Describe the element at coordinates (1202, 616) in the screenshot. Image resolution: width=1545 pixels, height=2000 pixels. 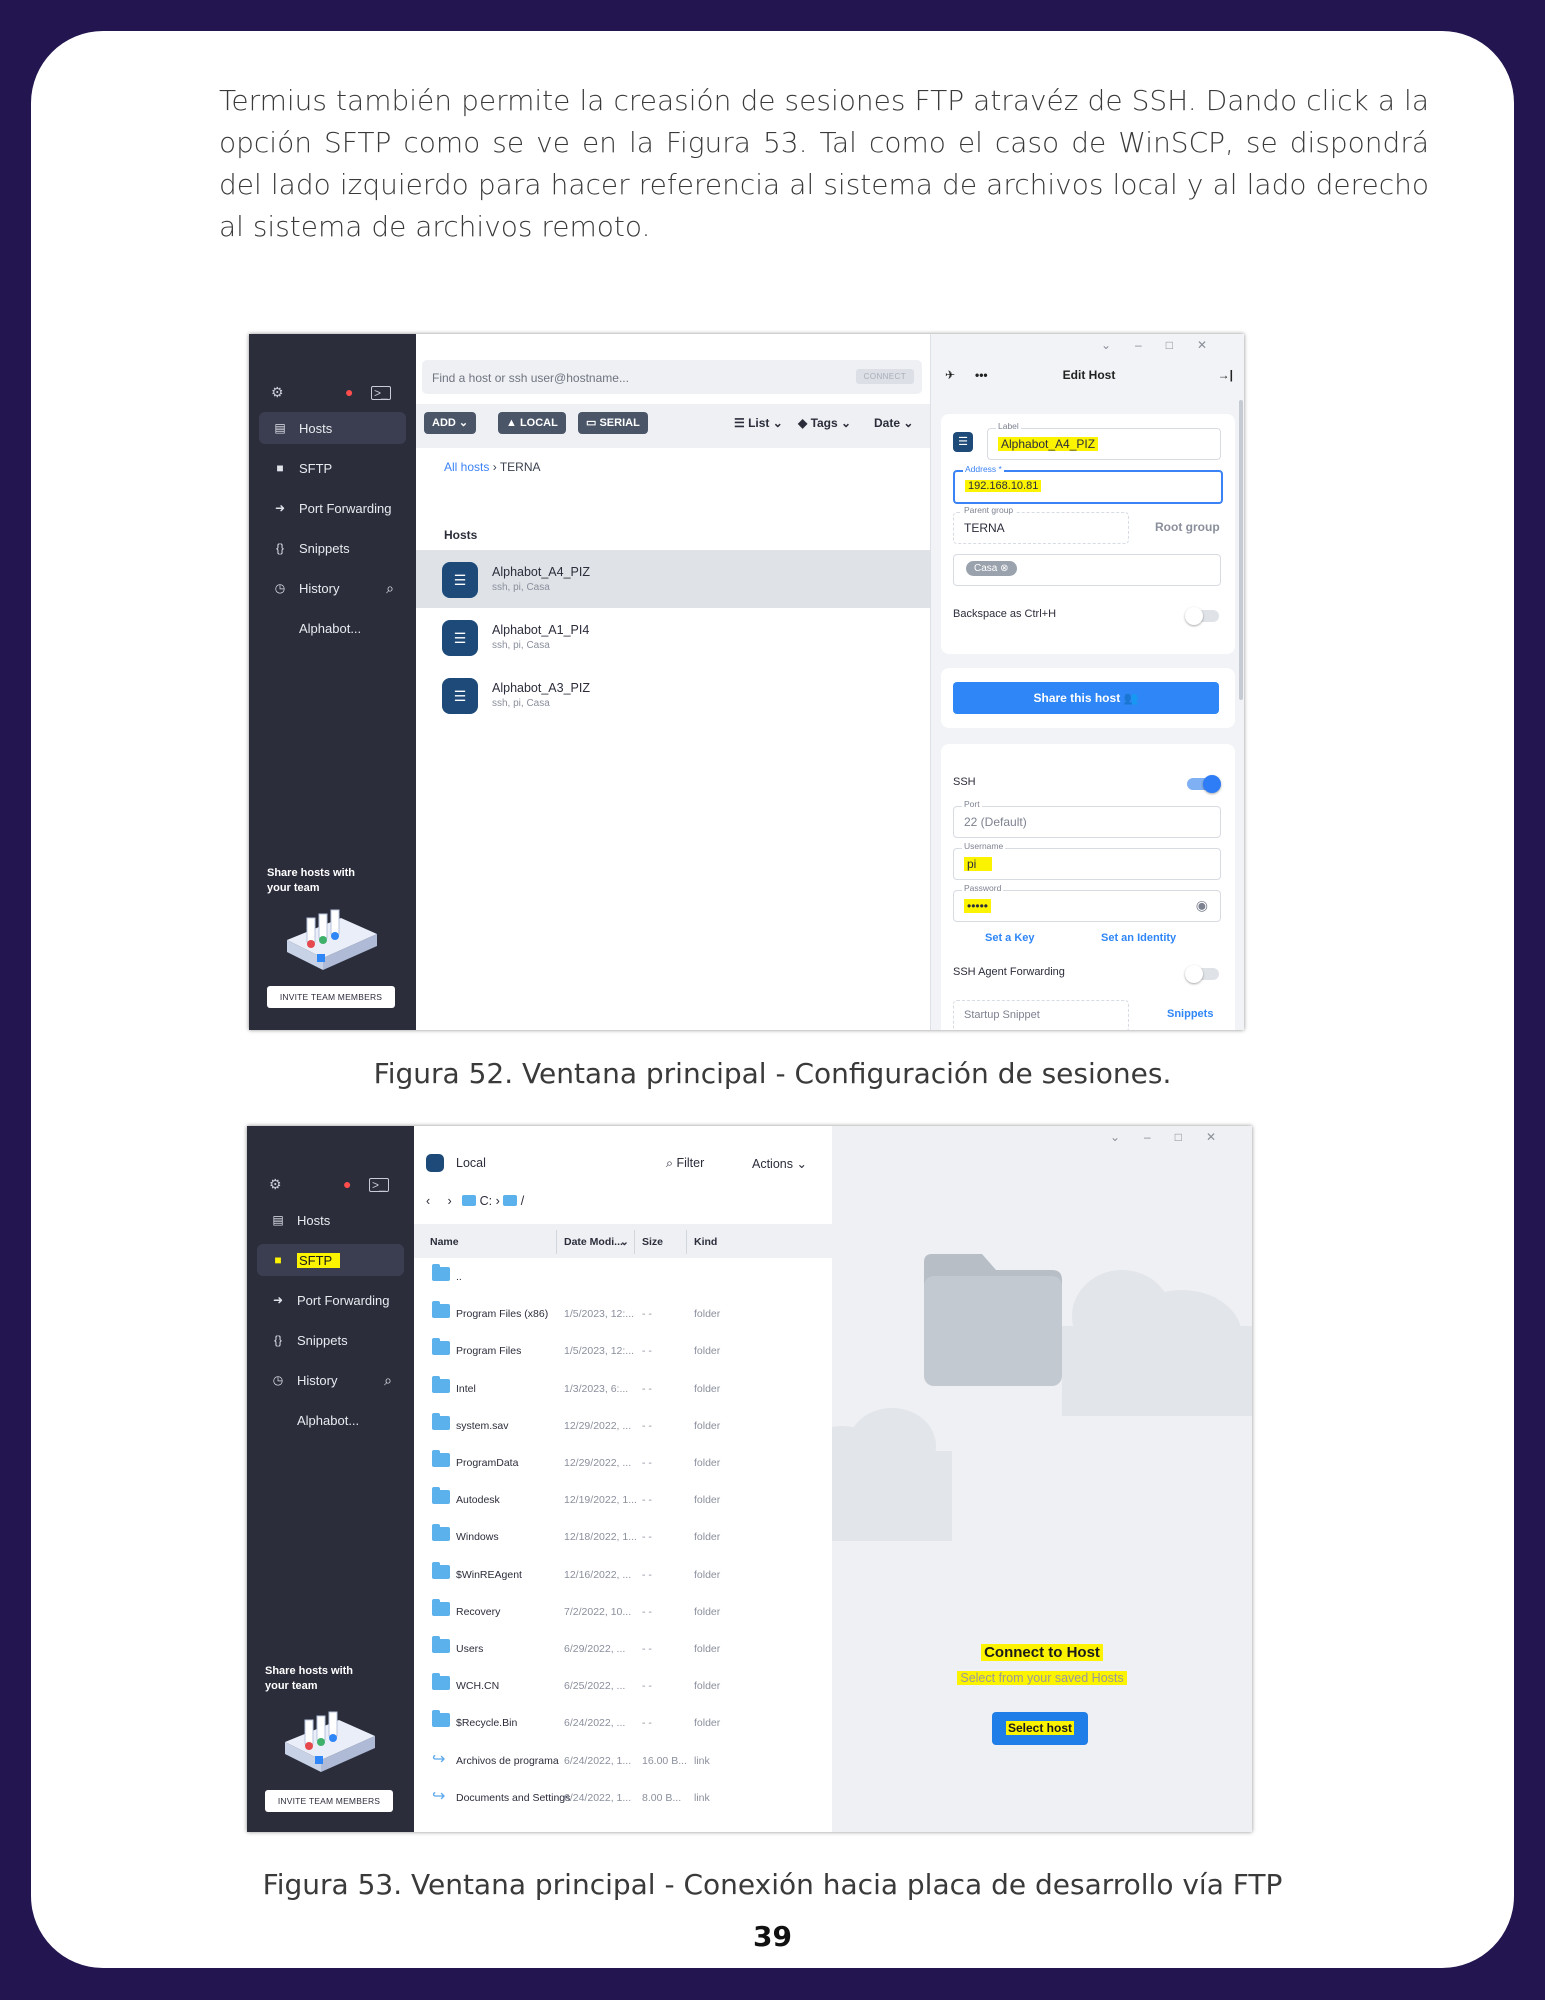
I see `backspace-toggle` at that location.